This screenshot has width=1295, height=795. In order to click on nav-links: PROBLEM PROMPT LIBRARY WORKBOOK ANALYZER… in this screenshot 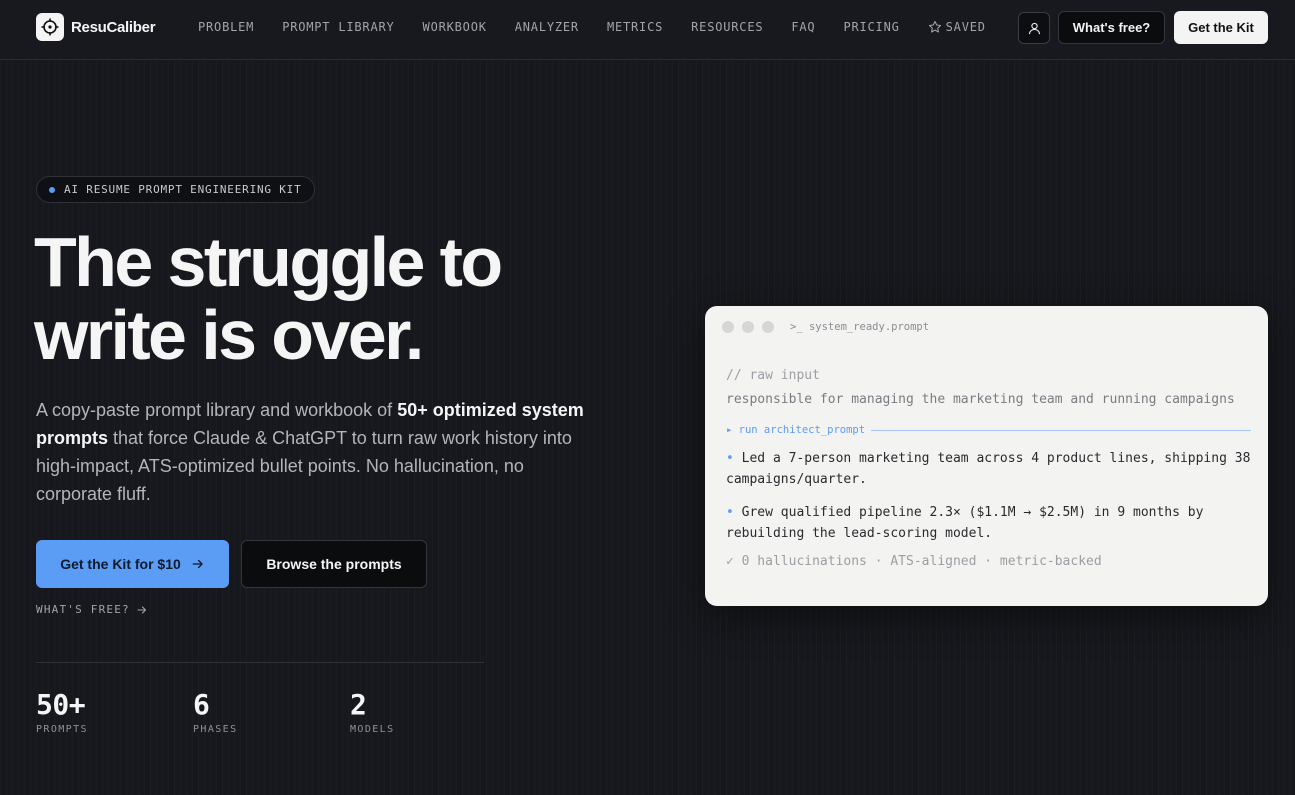, I will do `click(606, 27)`.